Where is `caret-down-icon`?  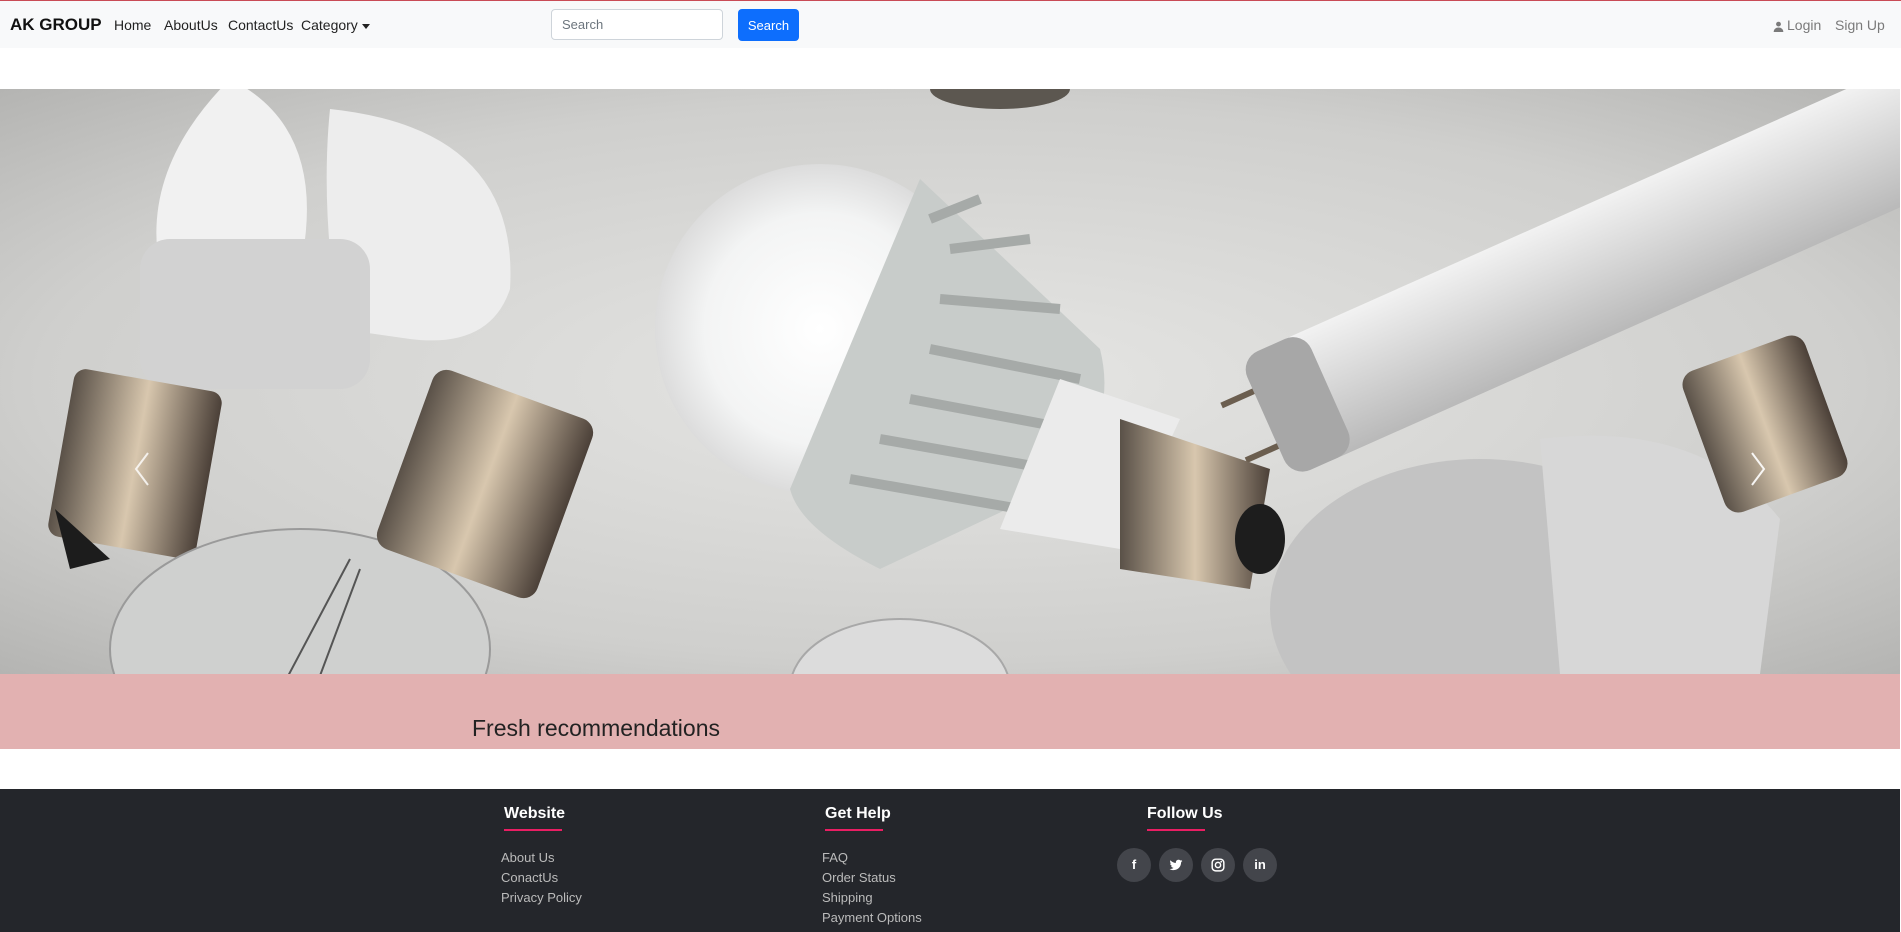
caret-down-icon is located at coordinates (365, 26).